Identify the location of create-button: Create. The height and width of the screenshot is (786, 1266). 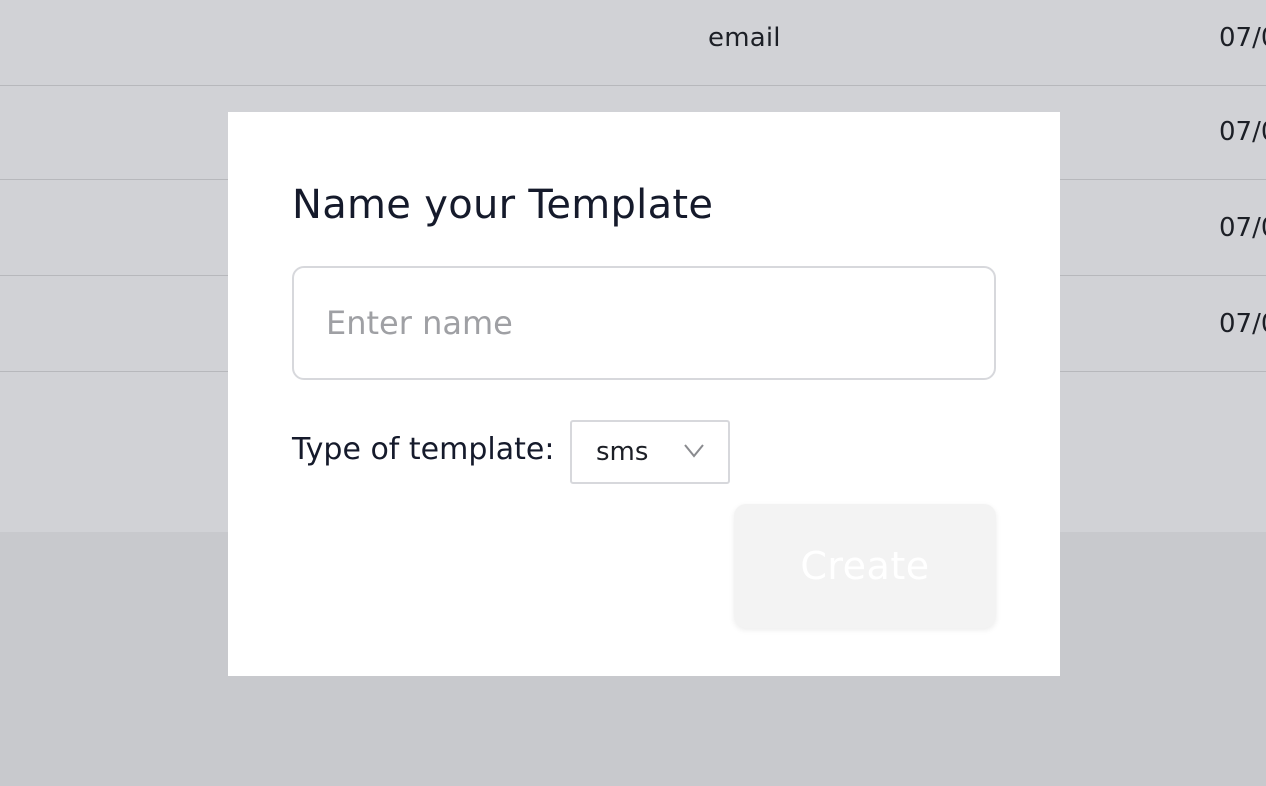
(865, 566).